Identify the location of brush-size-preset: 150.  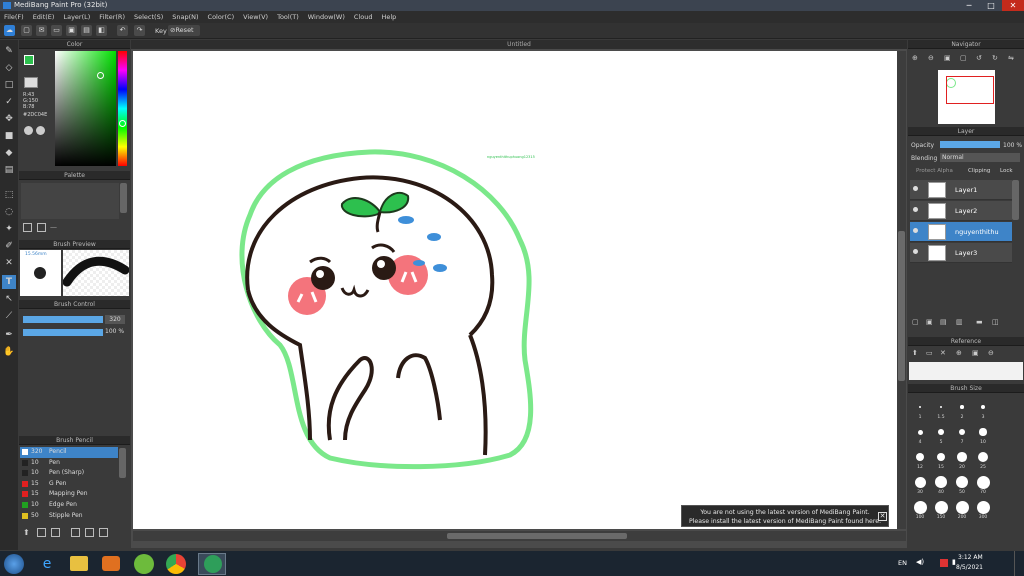
(941, 510).